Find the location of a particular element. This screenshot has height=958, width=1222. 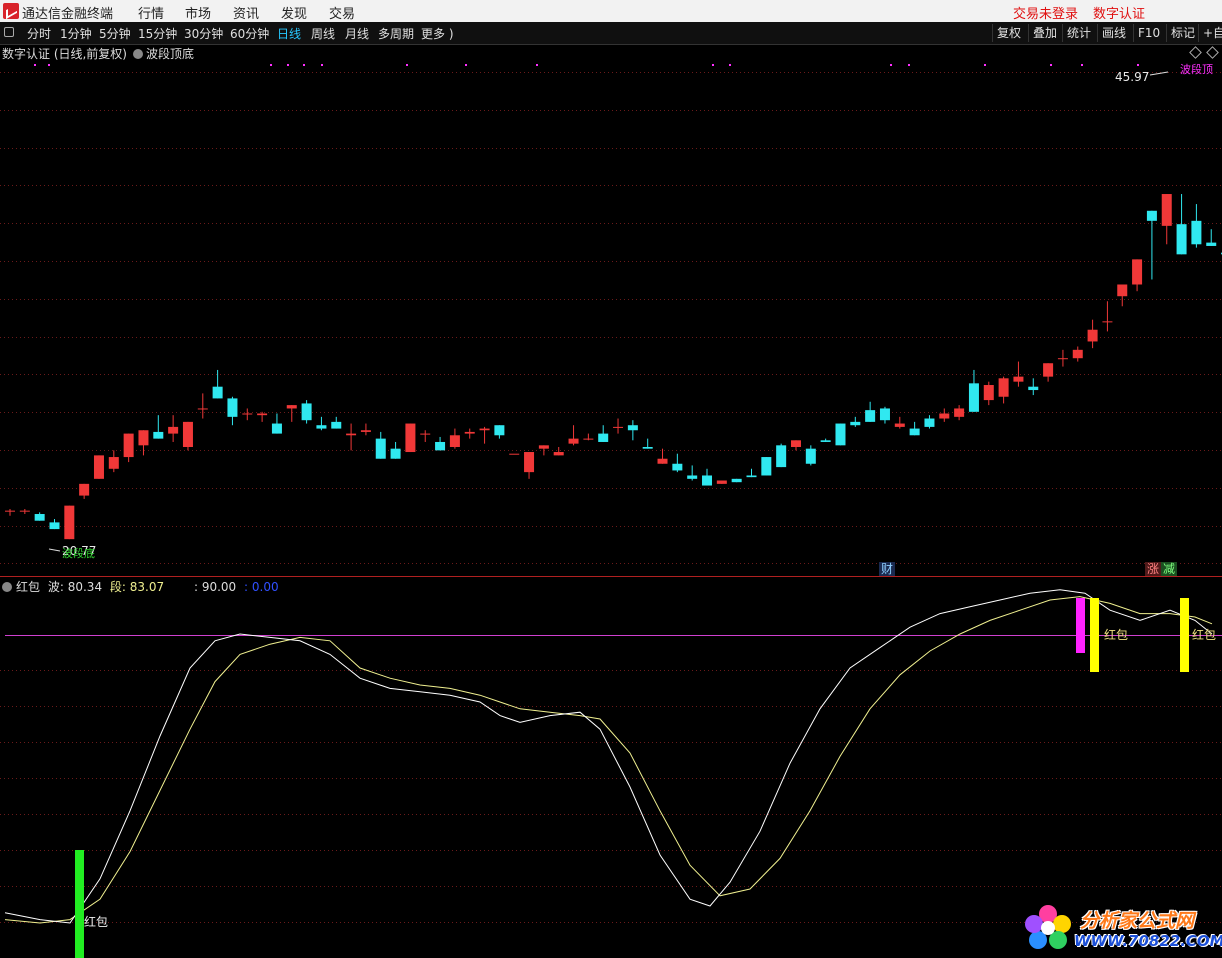

top-markers is located at coordinates (586, 65).